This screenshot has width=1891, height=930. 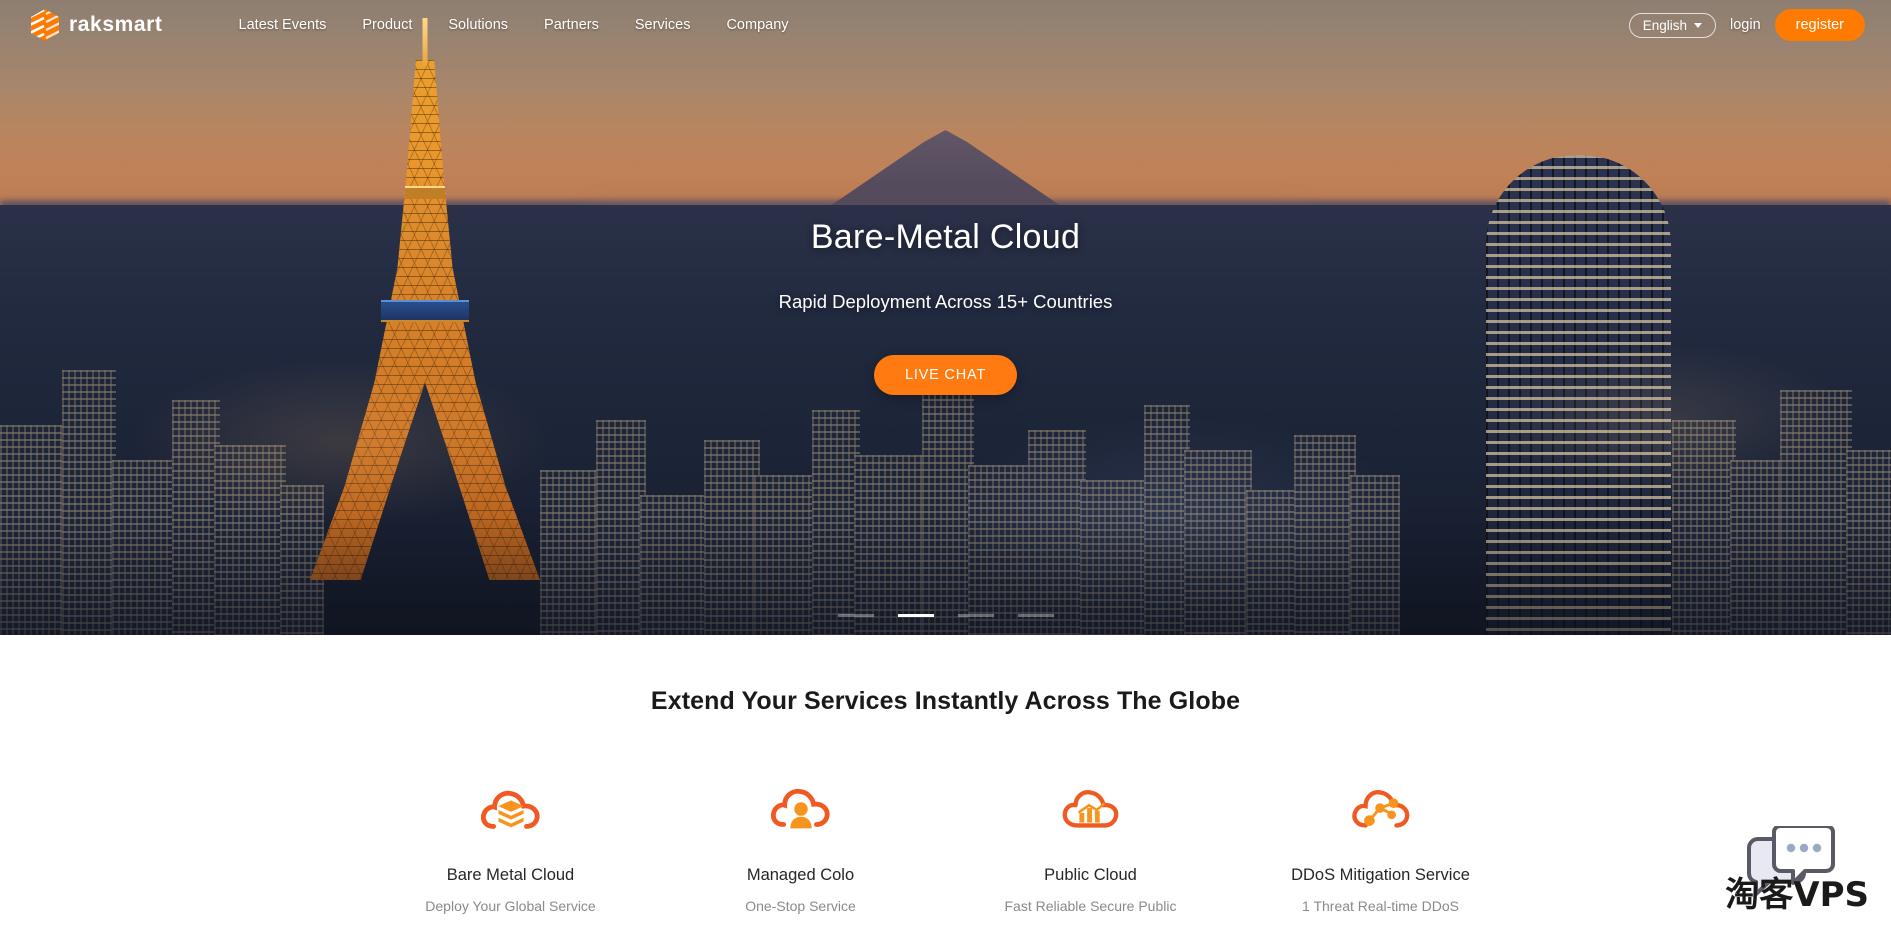 What do you see at coordinates (800, 906) in the screenshot?
I see `service-desc: One-Stop Service` at bounding box center [800, 906].